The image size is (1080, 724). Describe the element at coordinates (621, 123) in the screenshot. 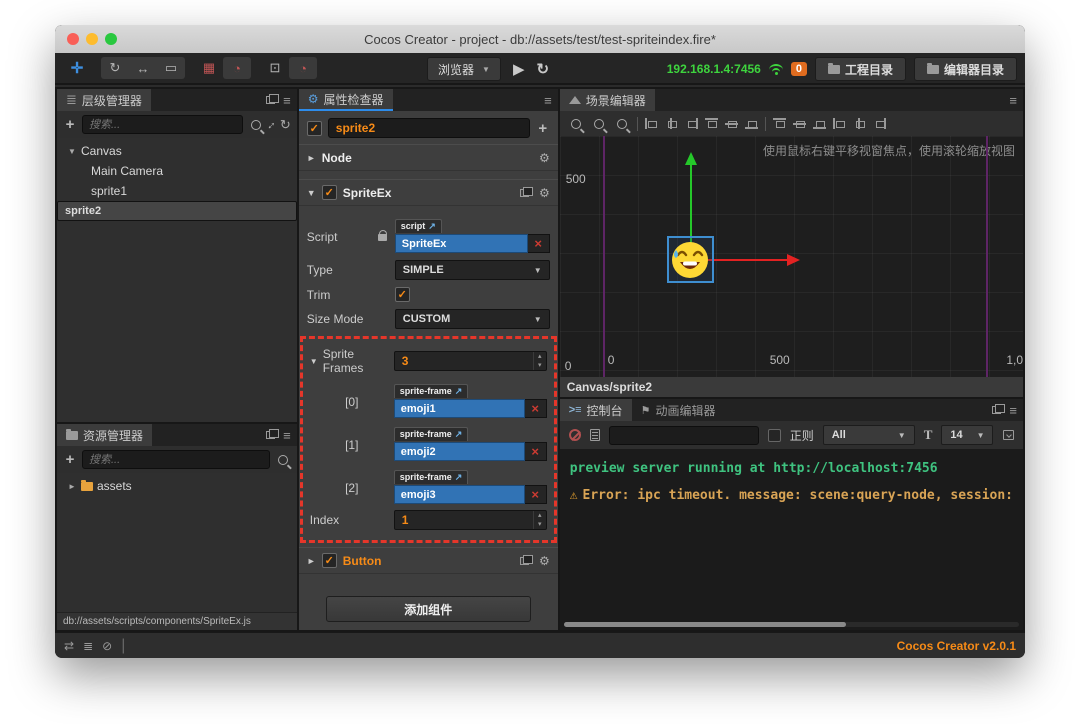

I see `zoom-in-icon` at that location.